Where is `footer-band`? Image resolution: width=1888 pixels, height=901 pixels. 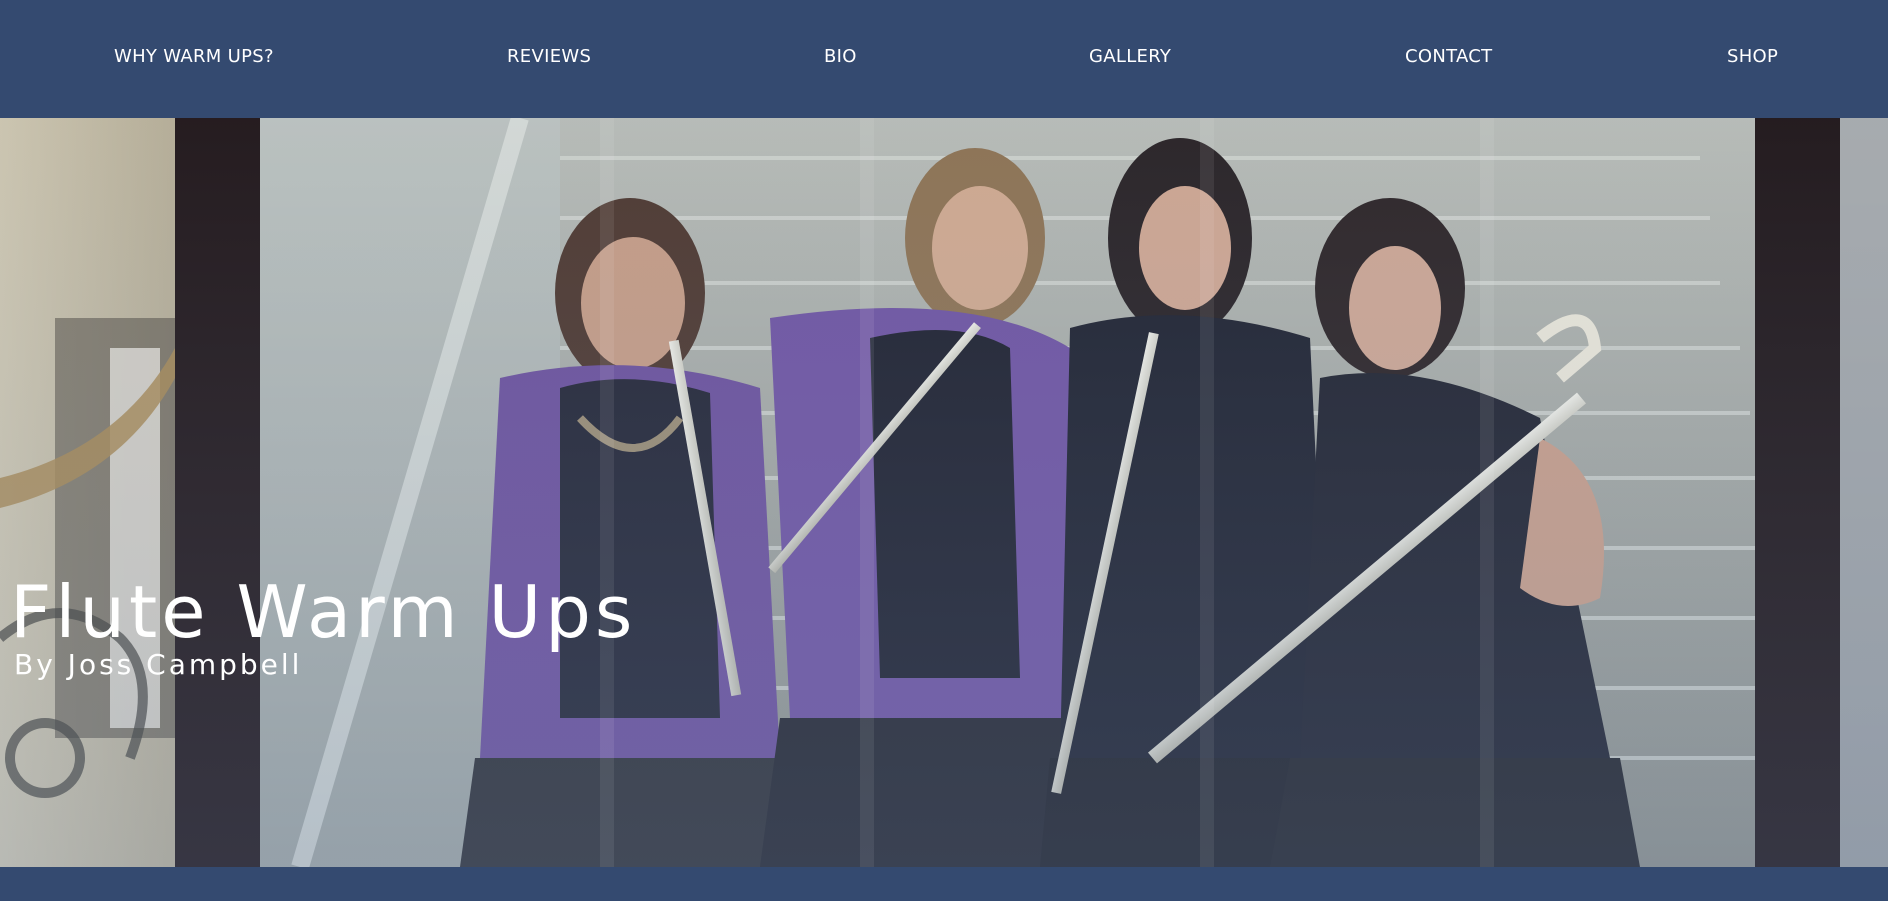 footer-band is located at coordinates (944, 884).